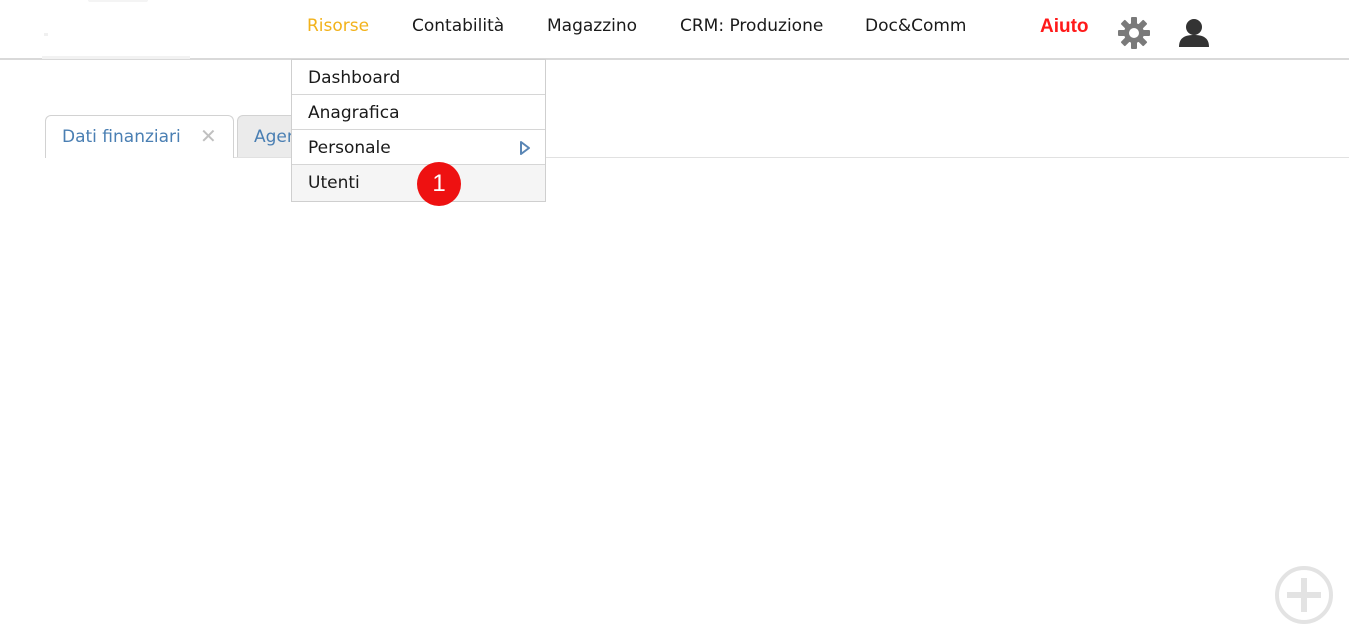 This screenshot has height=640, width=1349. Describe the element at coordinates (592, 26) in the screenshot. I see `nav-item-magazzino: Magazzino` at that location.